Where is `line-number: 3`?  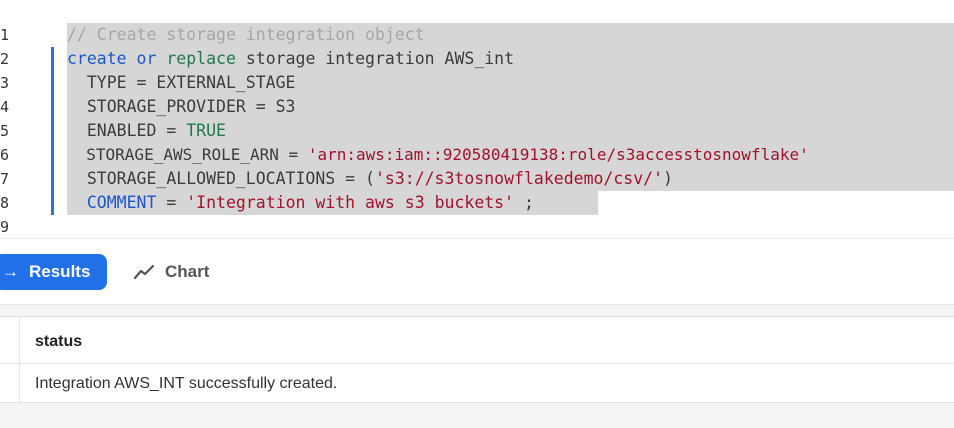 line-number: 3 is located at coordinates (5, 83).